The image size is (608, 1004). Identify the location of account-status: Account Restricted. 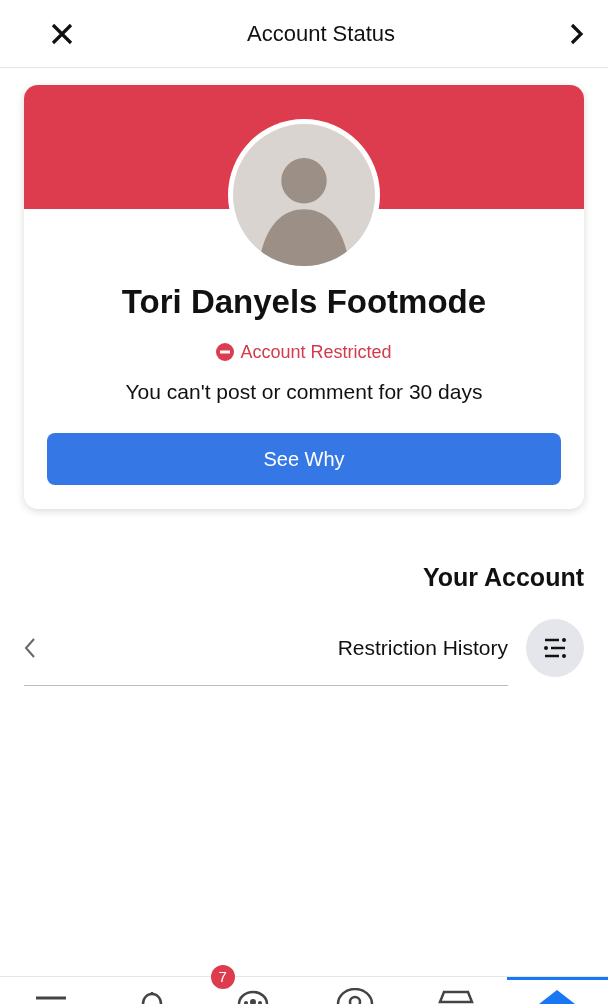
(316, 352).